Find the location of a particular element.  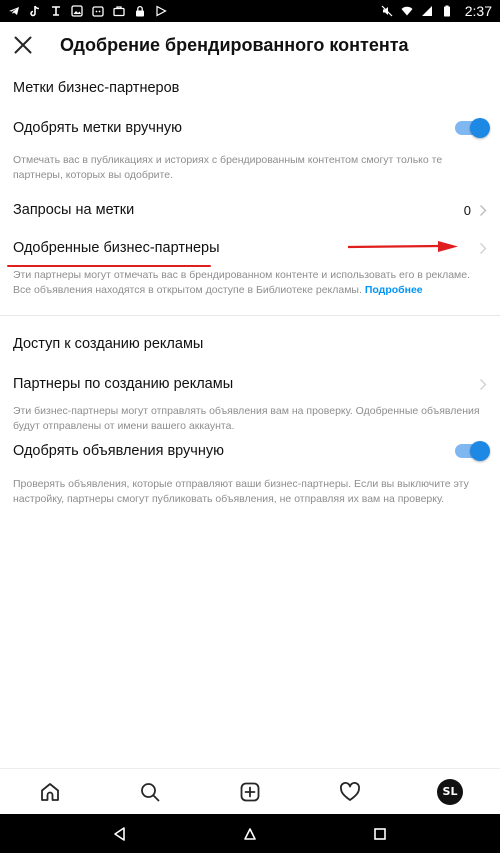

back-icon is located at coordinates (119, 833).